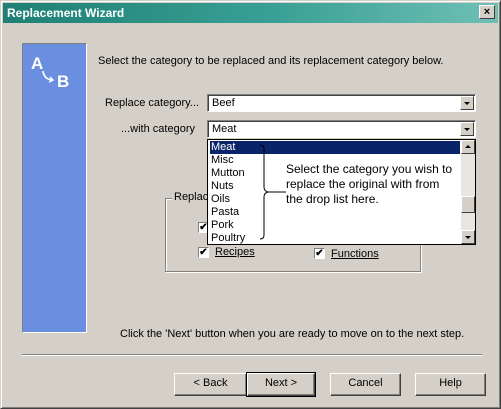 Image resolution: width=501 pixels, height=409 pixels. I want to click on with-category-label: ...with category, so click(158, 129).